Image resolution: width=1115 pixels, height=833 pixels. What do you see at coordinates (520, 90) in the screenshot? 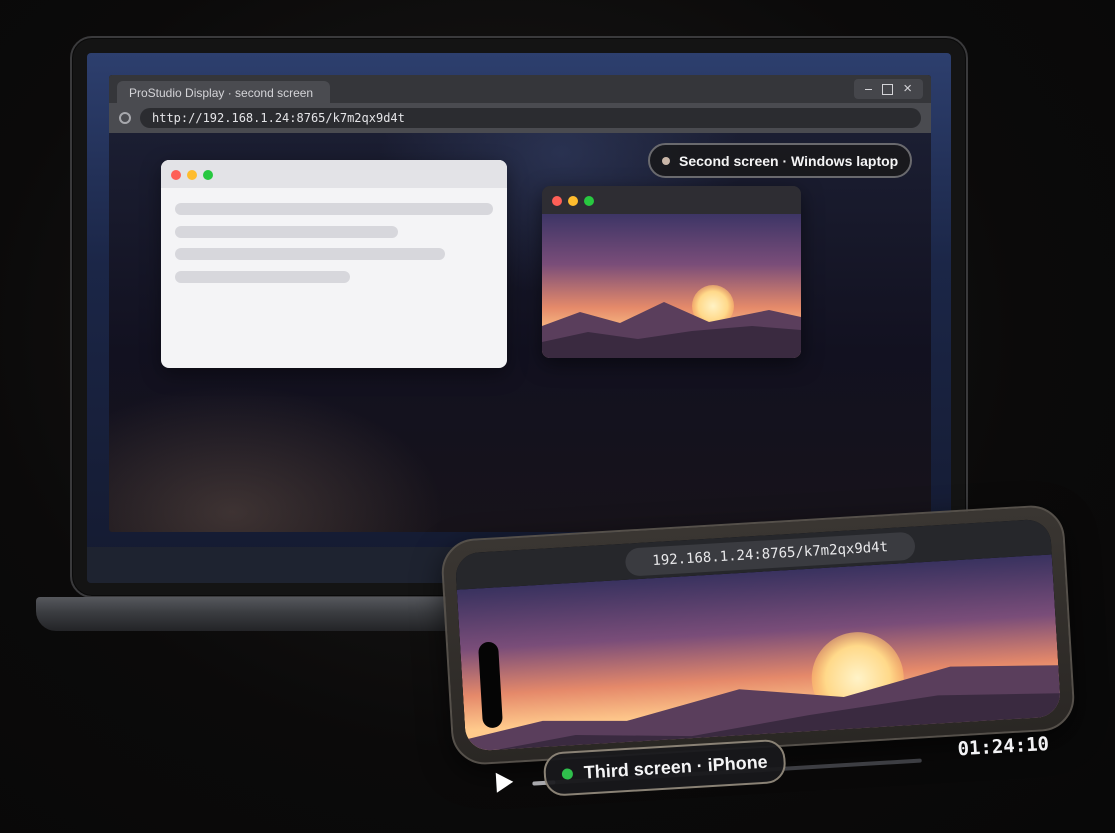
I see `browser-titlebar: ProStudio Display · second screen ×` at bounding box center [520, 90].